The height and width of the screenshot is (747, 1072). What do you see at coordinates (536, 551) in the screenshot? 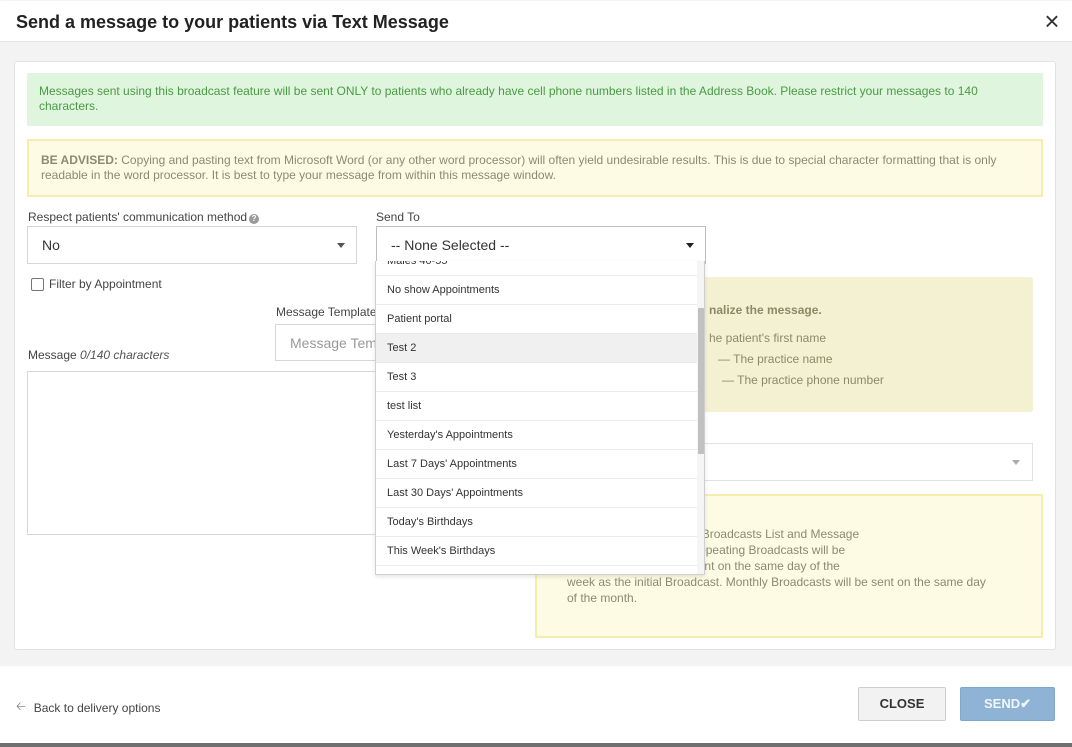
I see `dropdown-option: This Week's Birthdays` at bounding box center [536, 551].